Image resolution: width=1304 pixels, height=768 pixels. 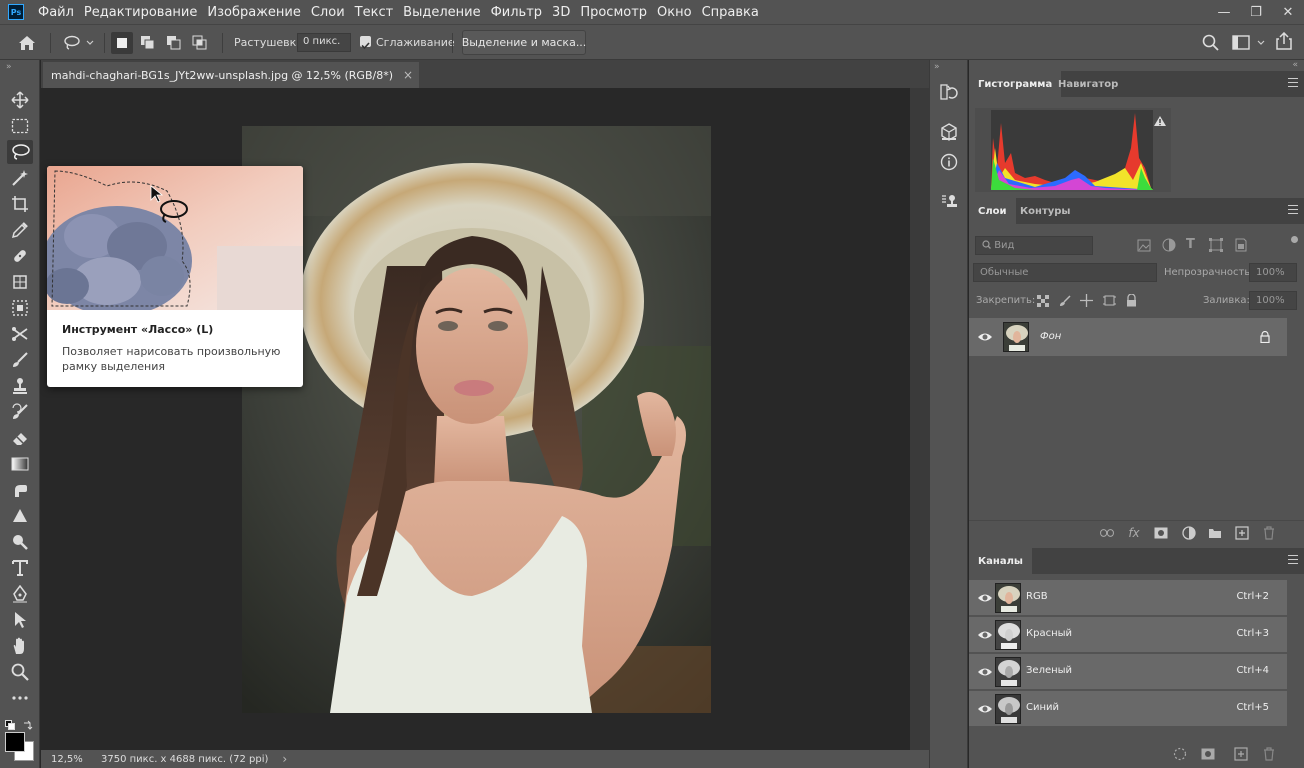 I want to click on opacity-input: 100%, so click(x=1273, y=272).